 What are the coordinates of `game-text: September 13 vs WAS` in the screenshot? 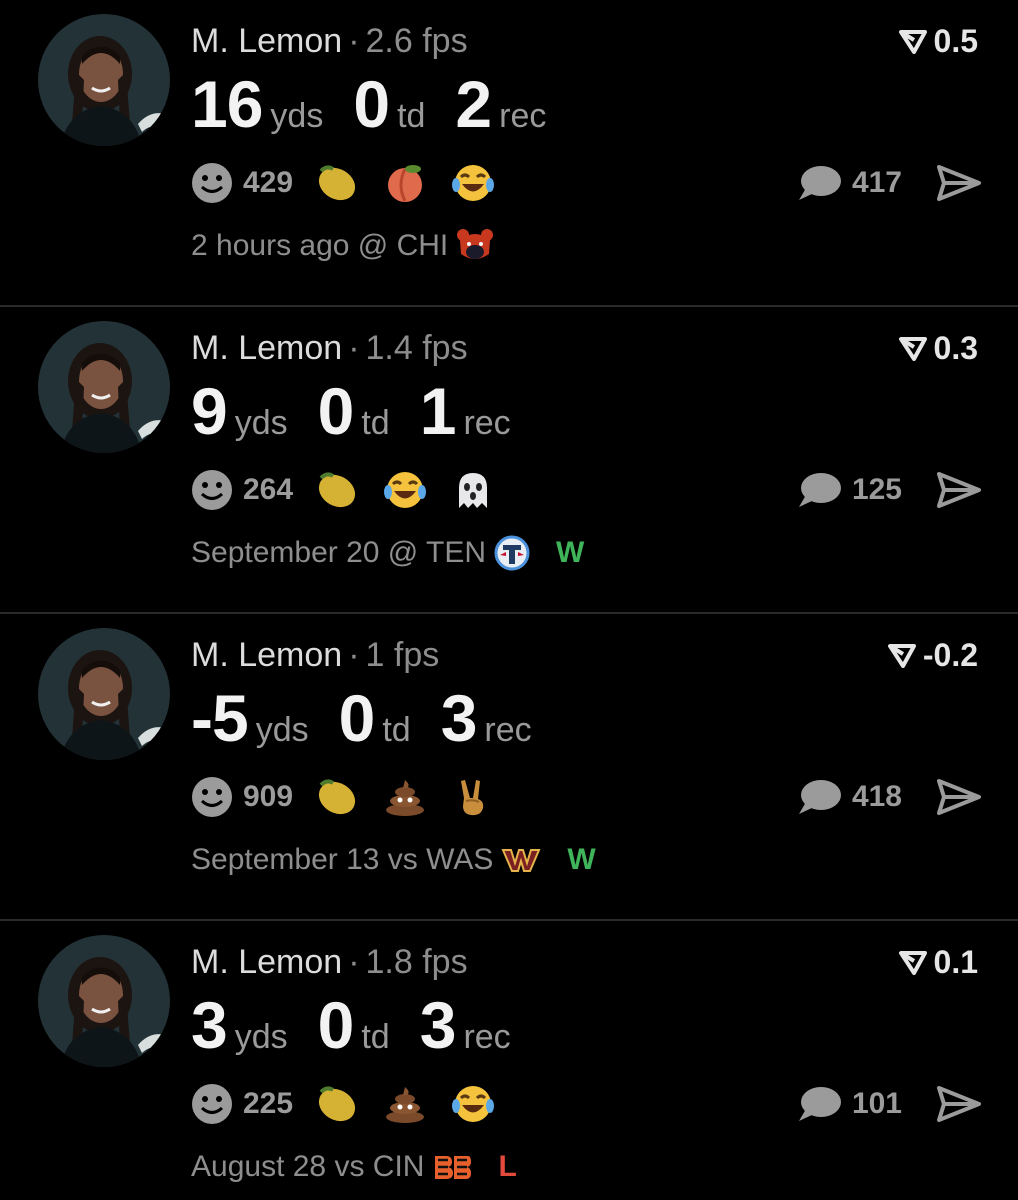 It's located at (342, 859).